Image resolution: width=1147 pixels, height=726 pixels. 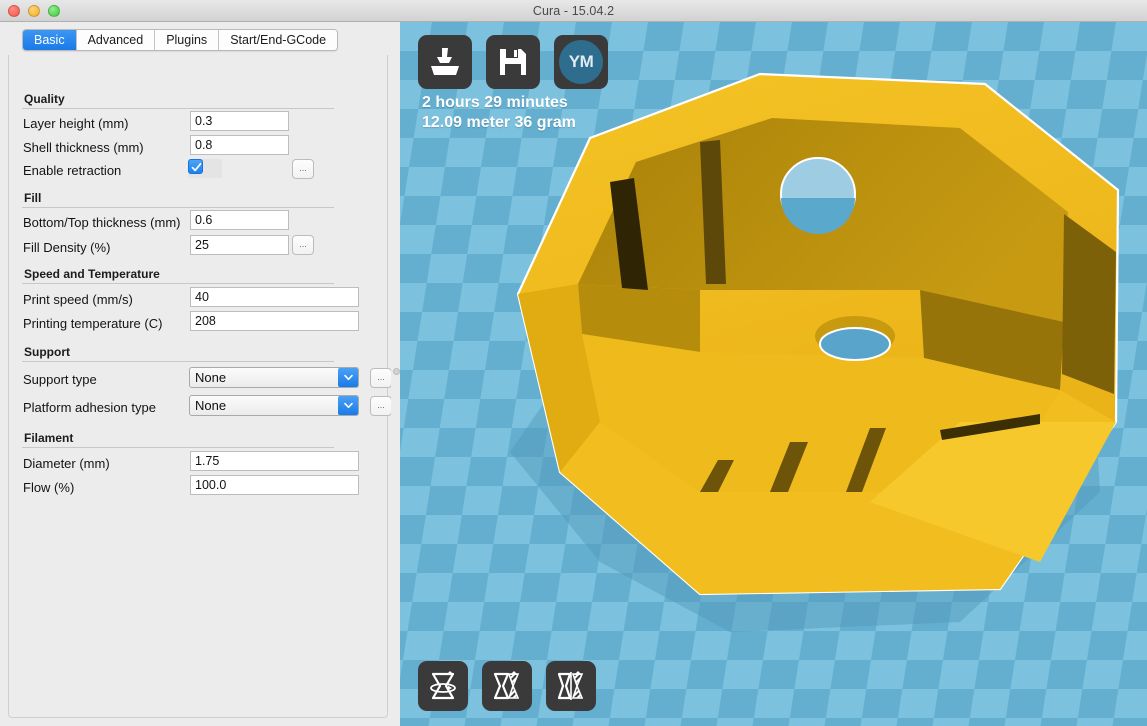 What do you see at coordinates (33, 198) in the screenshot?
I see `section-header-fill: Fill` at bounding box center [33, 198].